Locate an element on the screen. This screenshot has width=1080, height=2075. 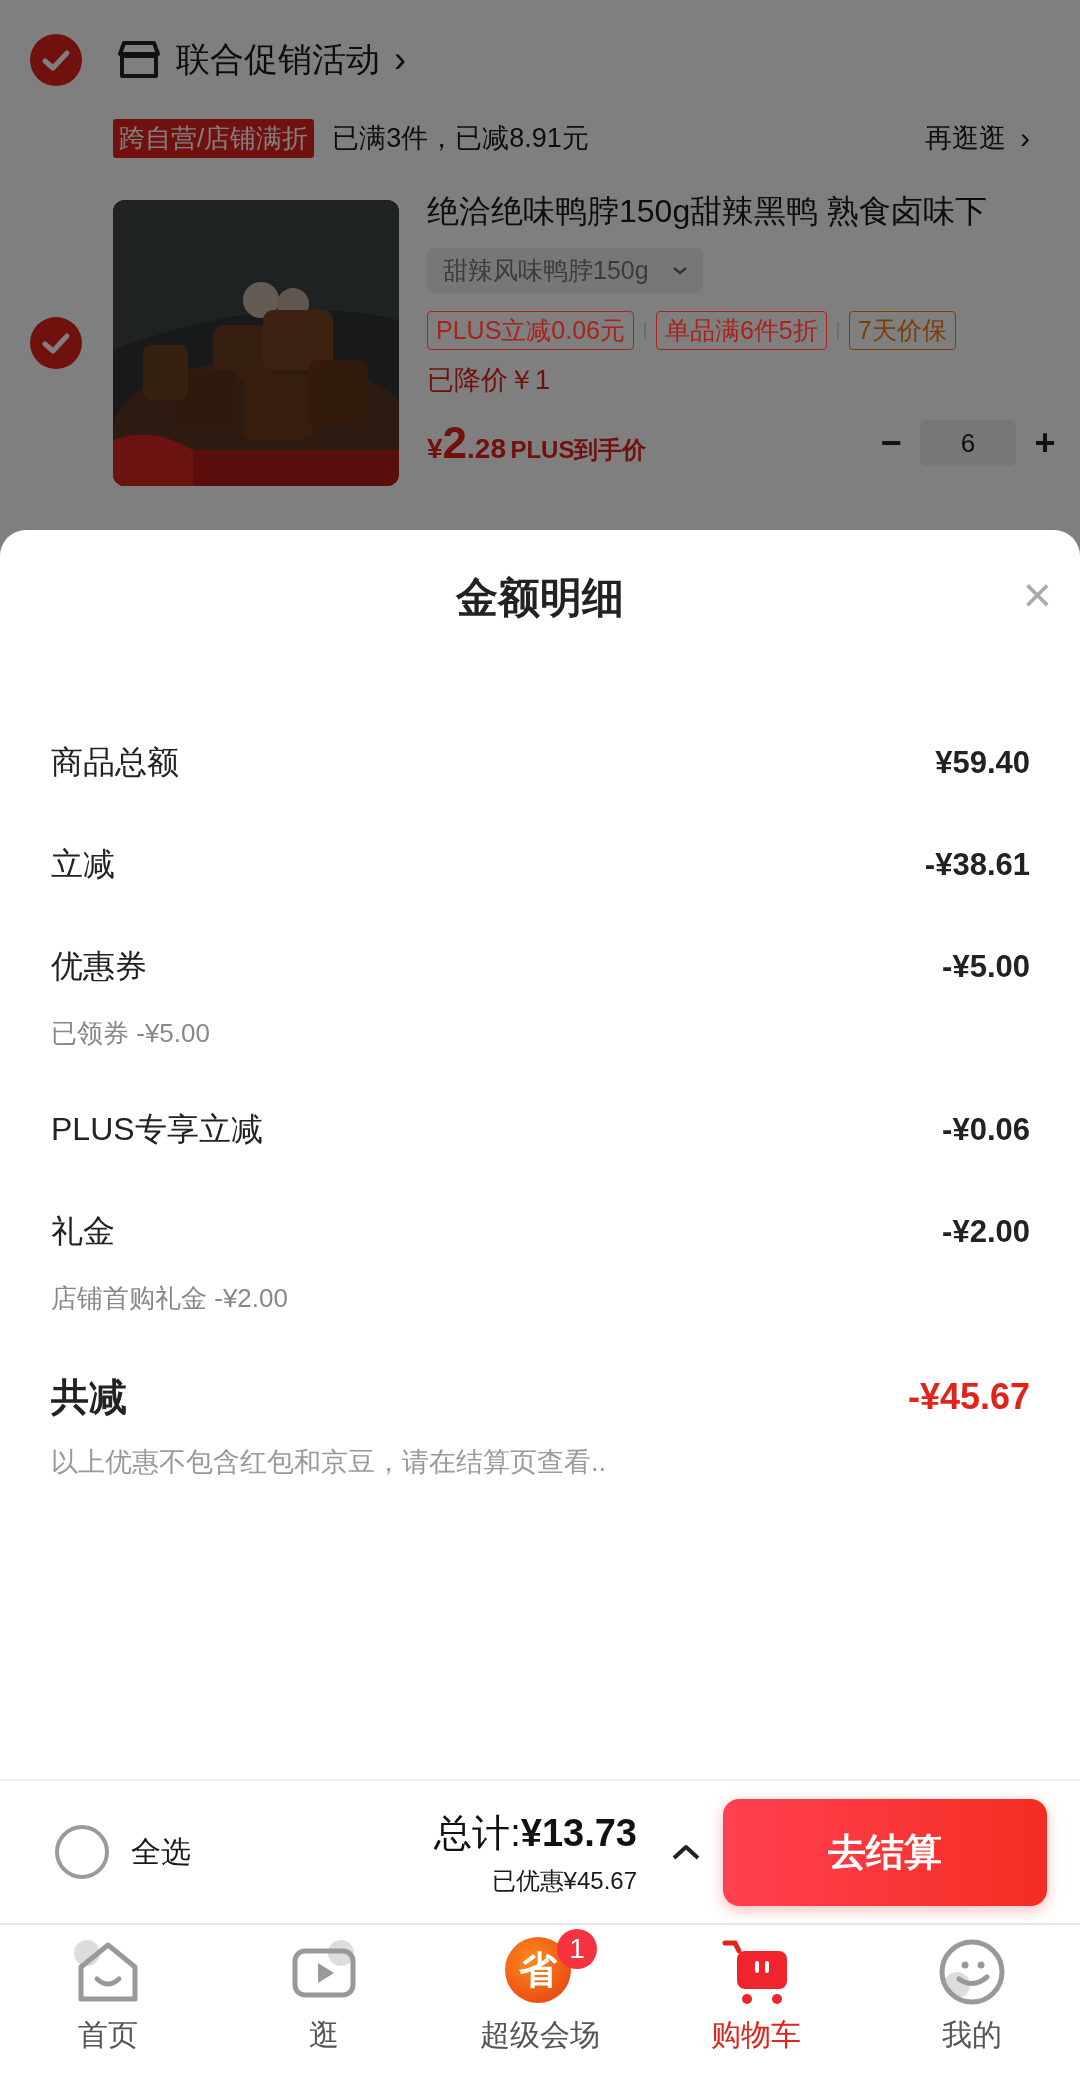
total-price: 总计:¥13.73 is located at coordinates (535, 1833).